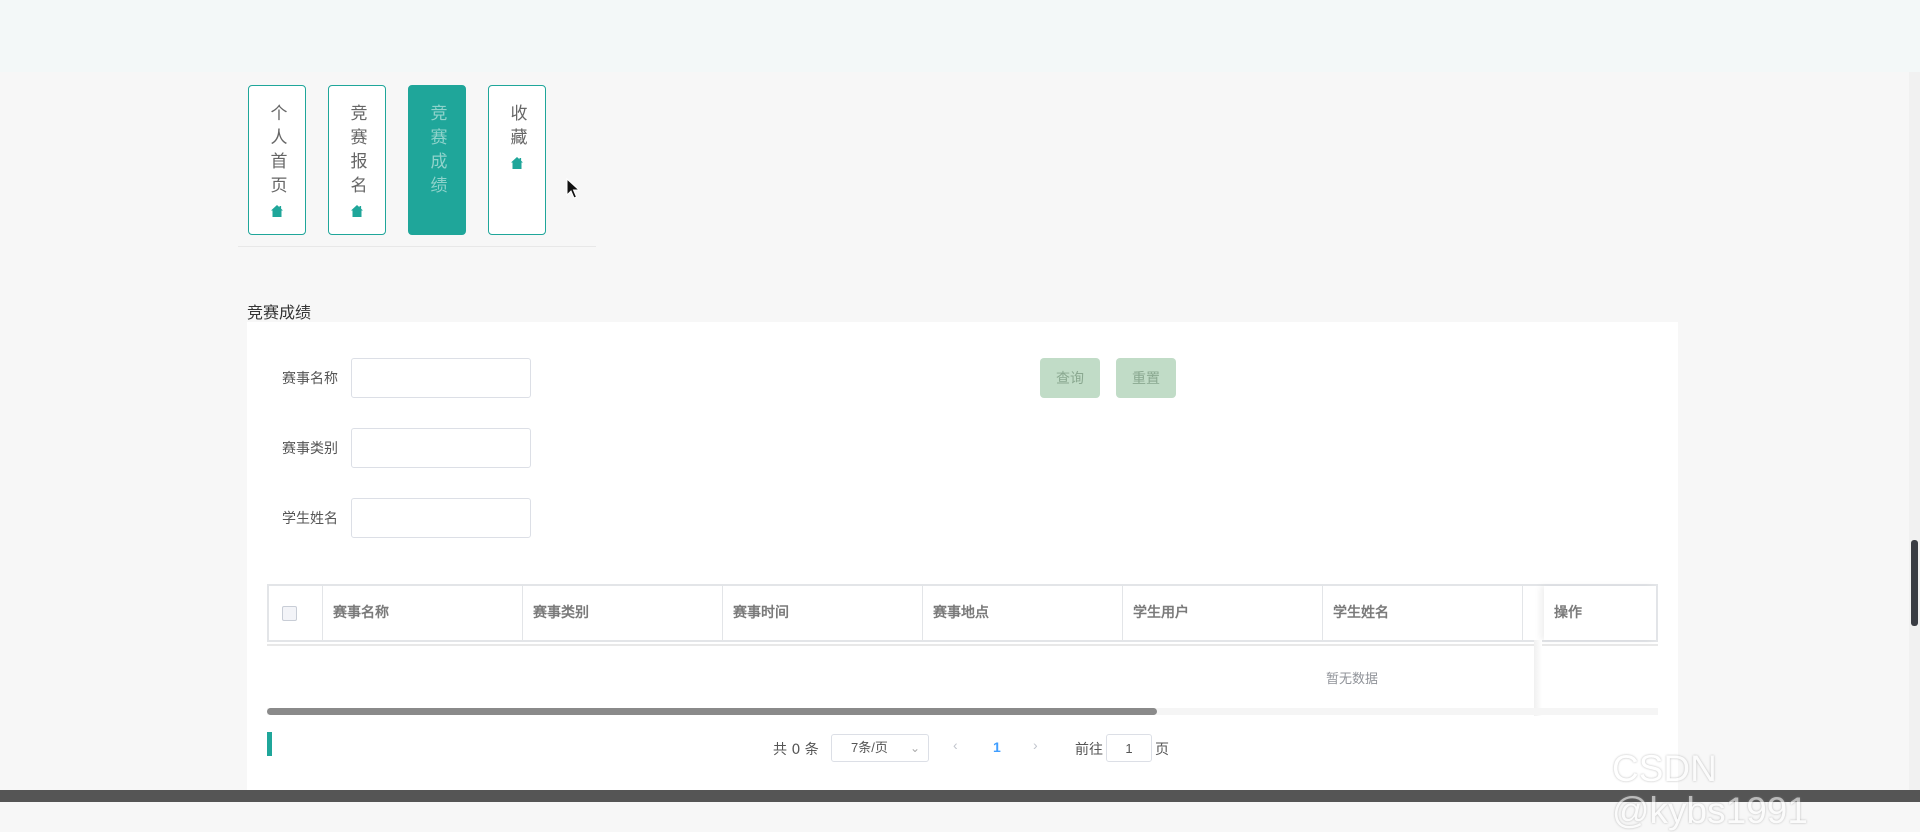 The width and height of the screenshot is (1920, 832). Describe the element at coordinates (796, 750) in the screenshot. I see `pagination-total: 共 0 条` at that location.